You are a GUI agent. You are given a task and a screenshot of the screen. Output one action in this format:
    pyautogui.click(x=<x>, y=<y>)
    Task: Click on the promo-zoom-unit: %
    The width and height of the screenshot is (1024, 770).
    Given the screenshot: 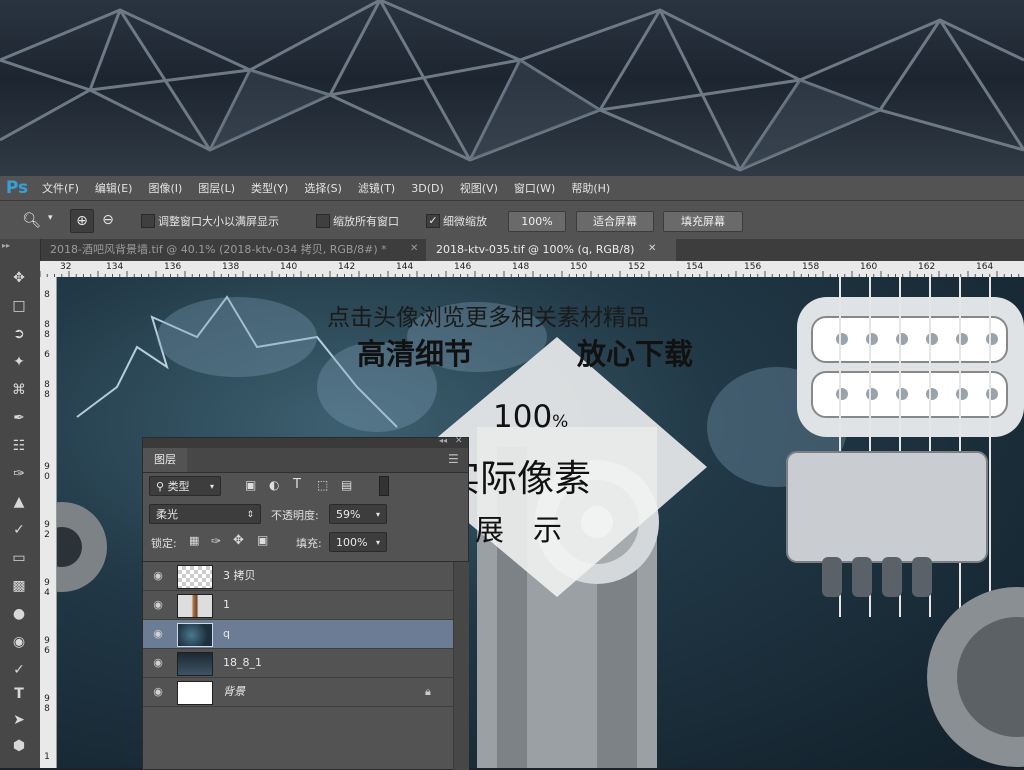 What is the action you would take?
    pyautogui.click(x=560, y=422)
    